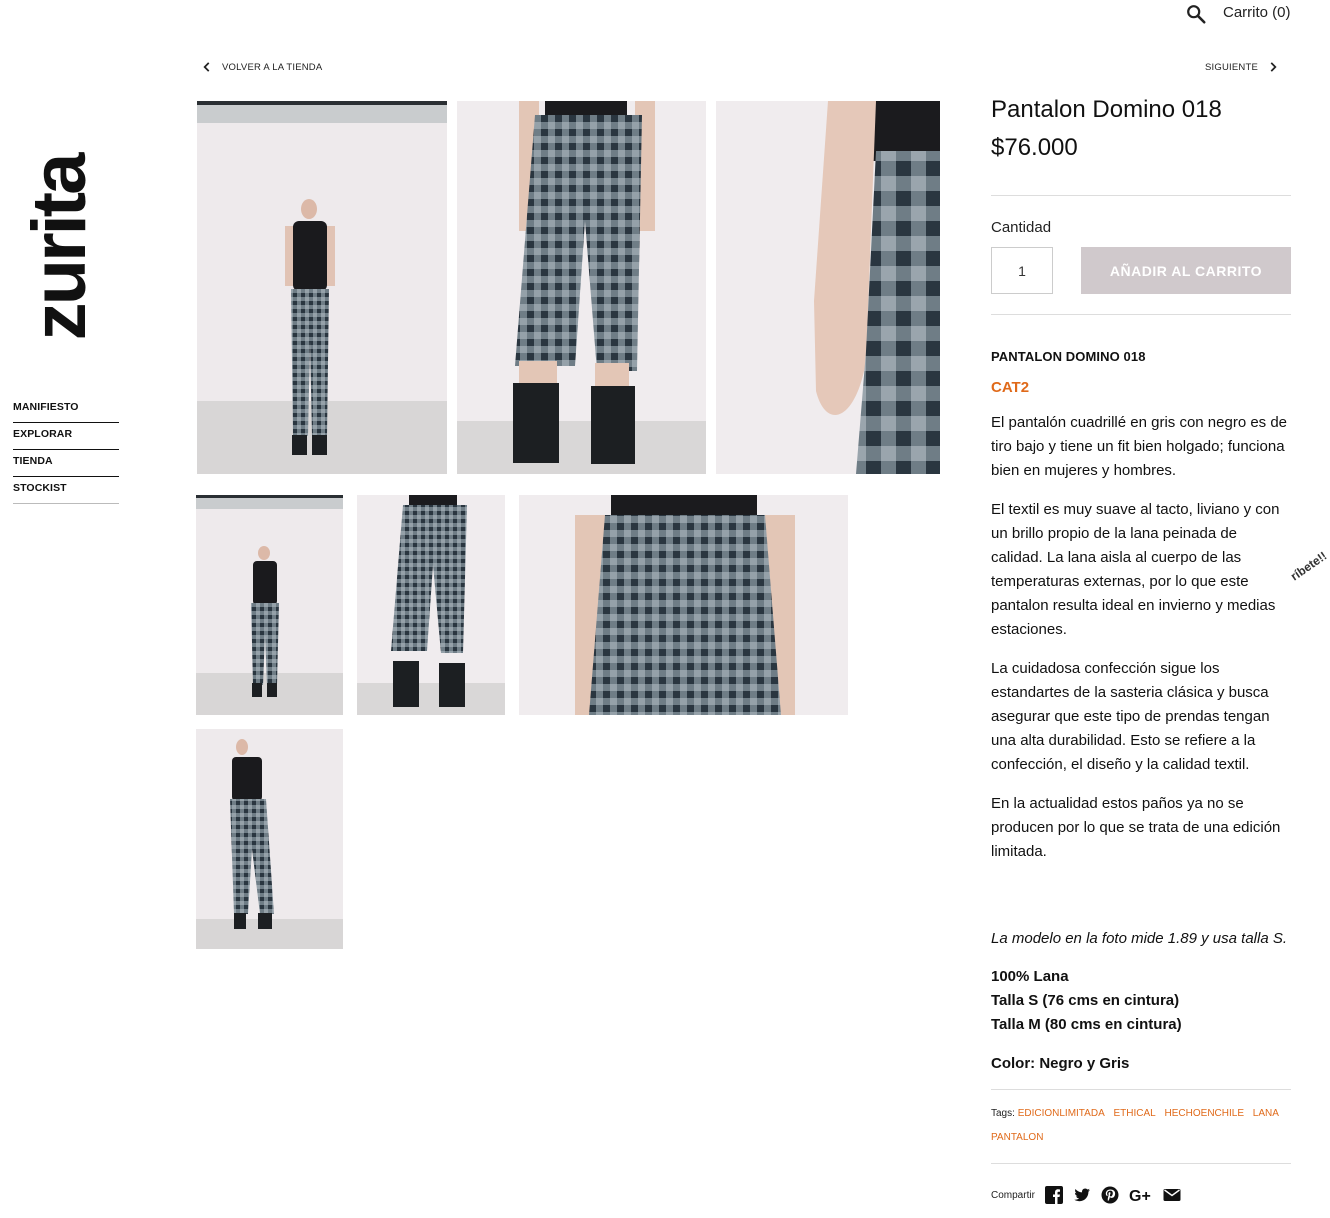 This screenshot has height=1218, width=1330. Describe the element at coordinates (1030, 976) in the screenshot. I see `material-info: 100% Lana` at that location.